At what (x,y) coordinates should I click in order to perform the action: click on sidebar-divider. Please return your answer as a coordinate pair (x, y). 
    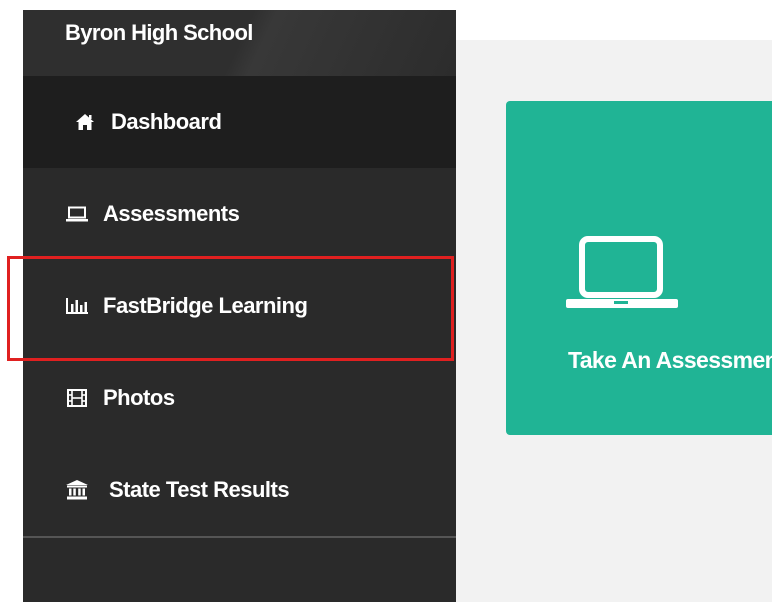
    Looking at the image, I should click on (239, 537).